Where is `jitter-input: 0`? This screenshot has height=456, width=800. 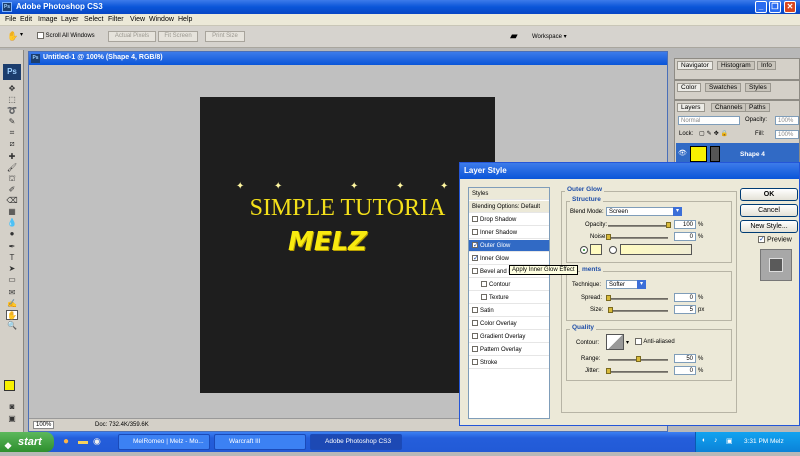
jitter-input: 0 is located at coordinates (685, 370).